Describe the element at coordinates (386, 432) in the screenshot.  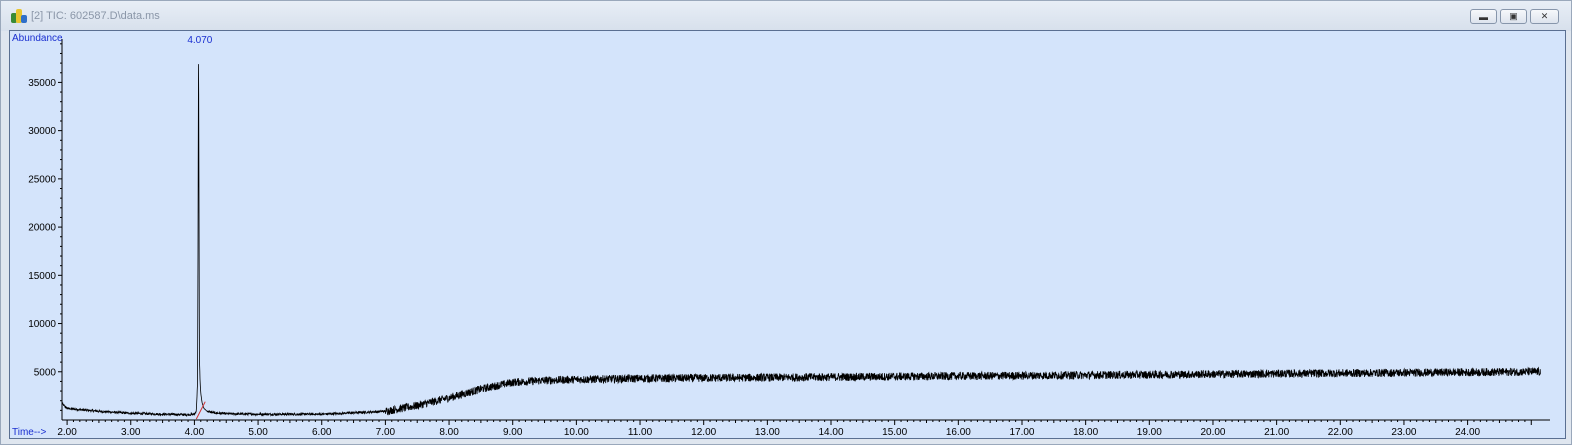
I see `x-tick-label: 7.00` at that location.